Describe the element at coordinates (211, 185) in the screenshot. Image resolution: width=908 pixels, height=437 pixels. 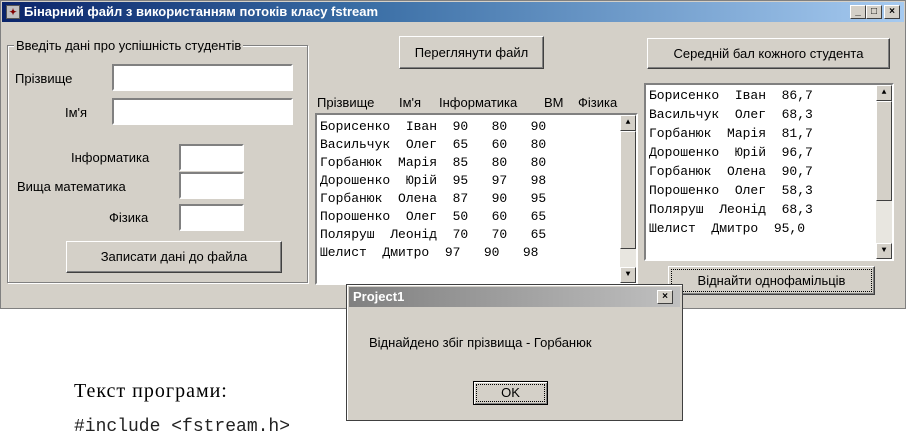
I see `math-field` at that location.